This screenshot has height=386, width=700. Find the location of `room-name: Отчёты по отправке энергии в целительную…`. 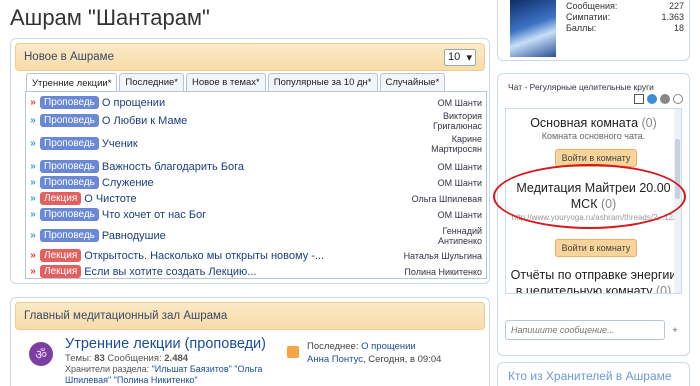

room-name: Отчёты по отправке энергии в целительную… is located at coordinates (593, 280).